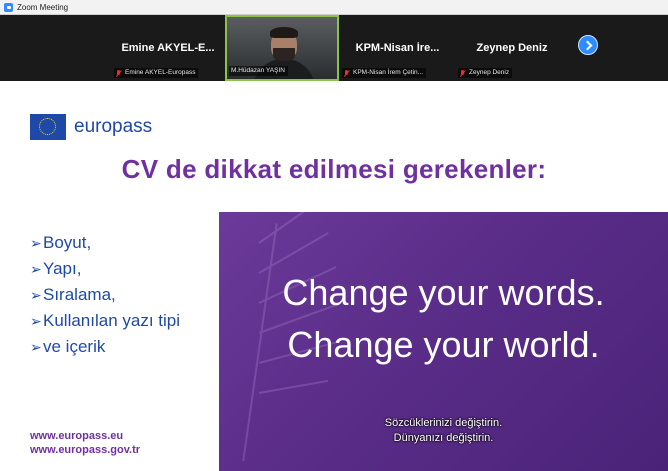 This screenshot has height=471, width=668. What do you see at coordinates (443, 438) in the screenshot?
I see `subtitle-line: Dünyanızı değiştirin.` at bounding box center [443, 438].